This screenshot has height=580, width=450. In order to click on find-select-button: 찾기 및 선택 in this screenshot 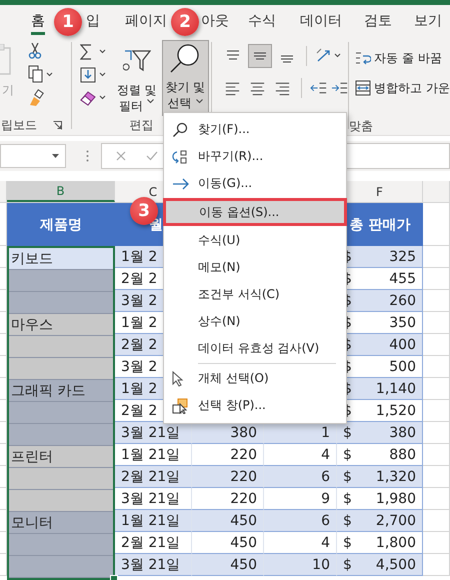, I will do `click(185, 78)`.